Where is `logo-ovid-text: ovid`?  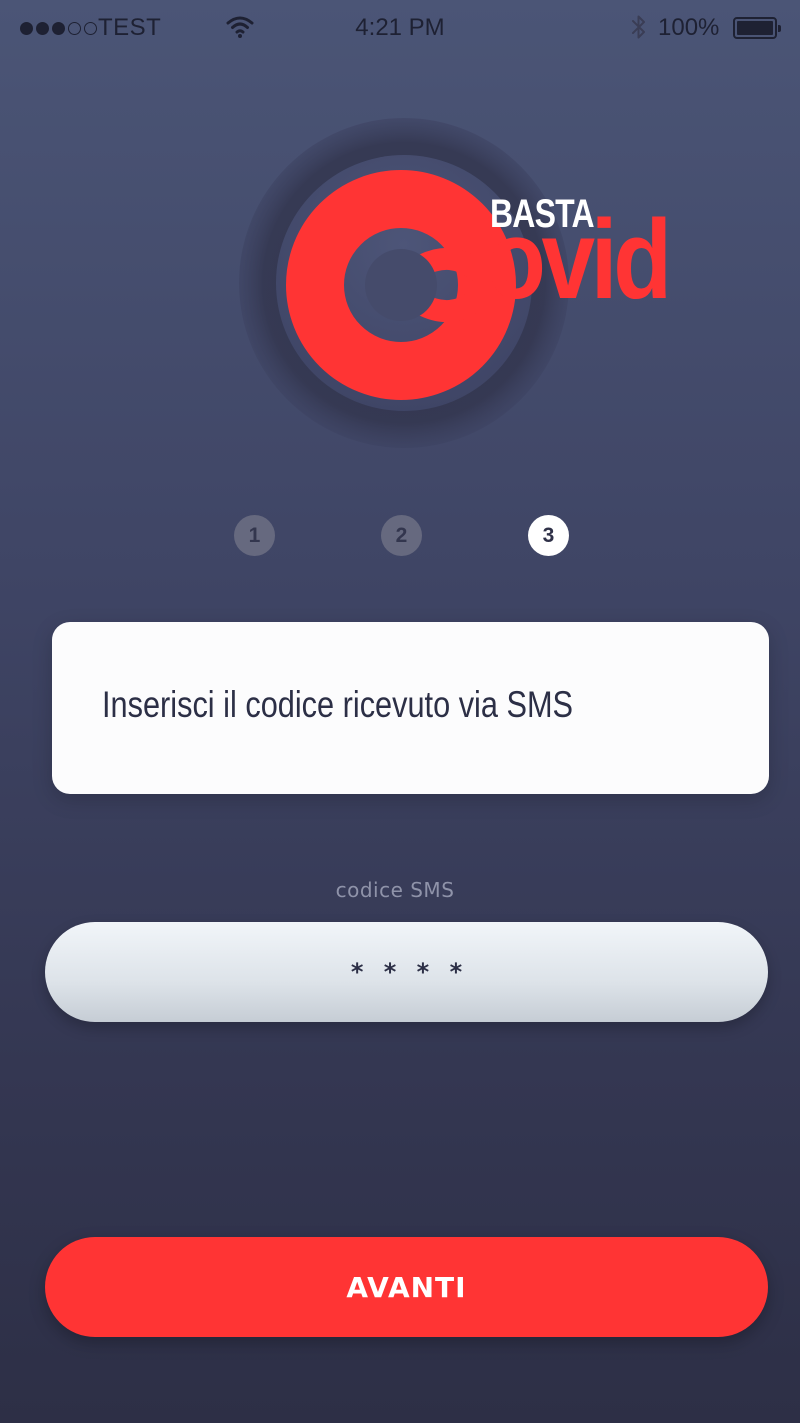
logo-ovid-text: ovid is located at coordinates (579, 259).